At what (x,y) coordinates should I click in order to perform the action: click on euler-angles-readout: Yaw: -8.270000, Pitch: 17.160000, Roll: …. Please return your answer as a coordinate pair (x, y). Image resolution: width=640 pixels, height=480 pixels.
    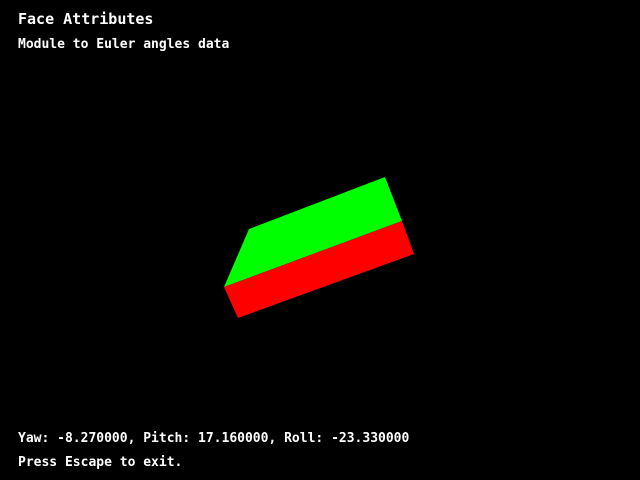
    Looking at the image, I should click on (214, 438).